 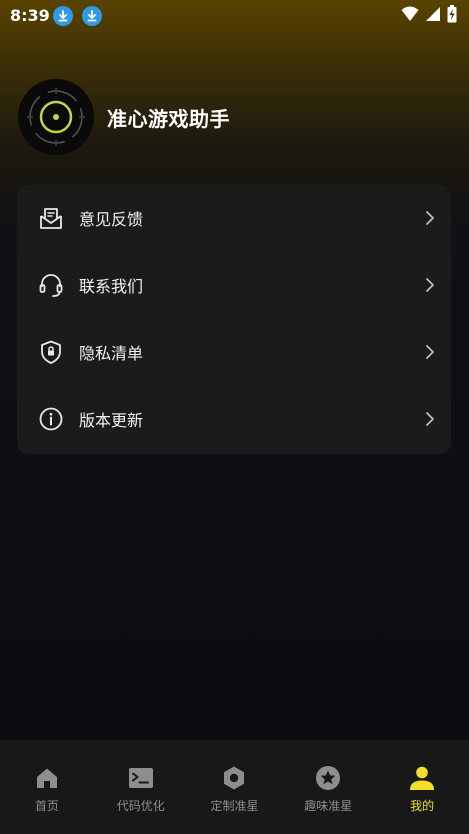 I want to click on nav-item-code-optimize: 代码优化, so click(x=141, y=787).